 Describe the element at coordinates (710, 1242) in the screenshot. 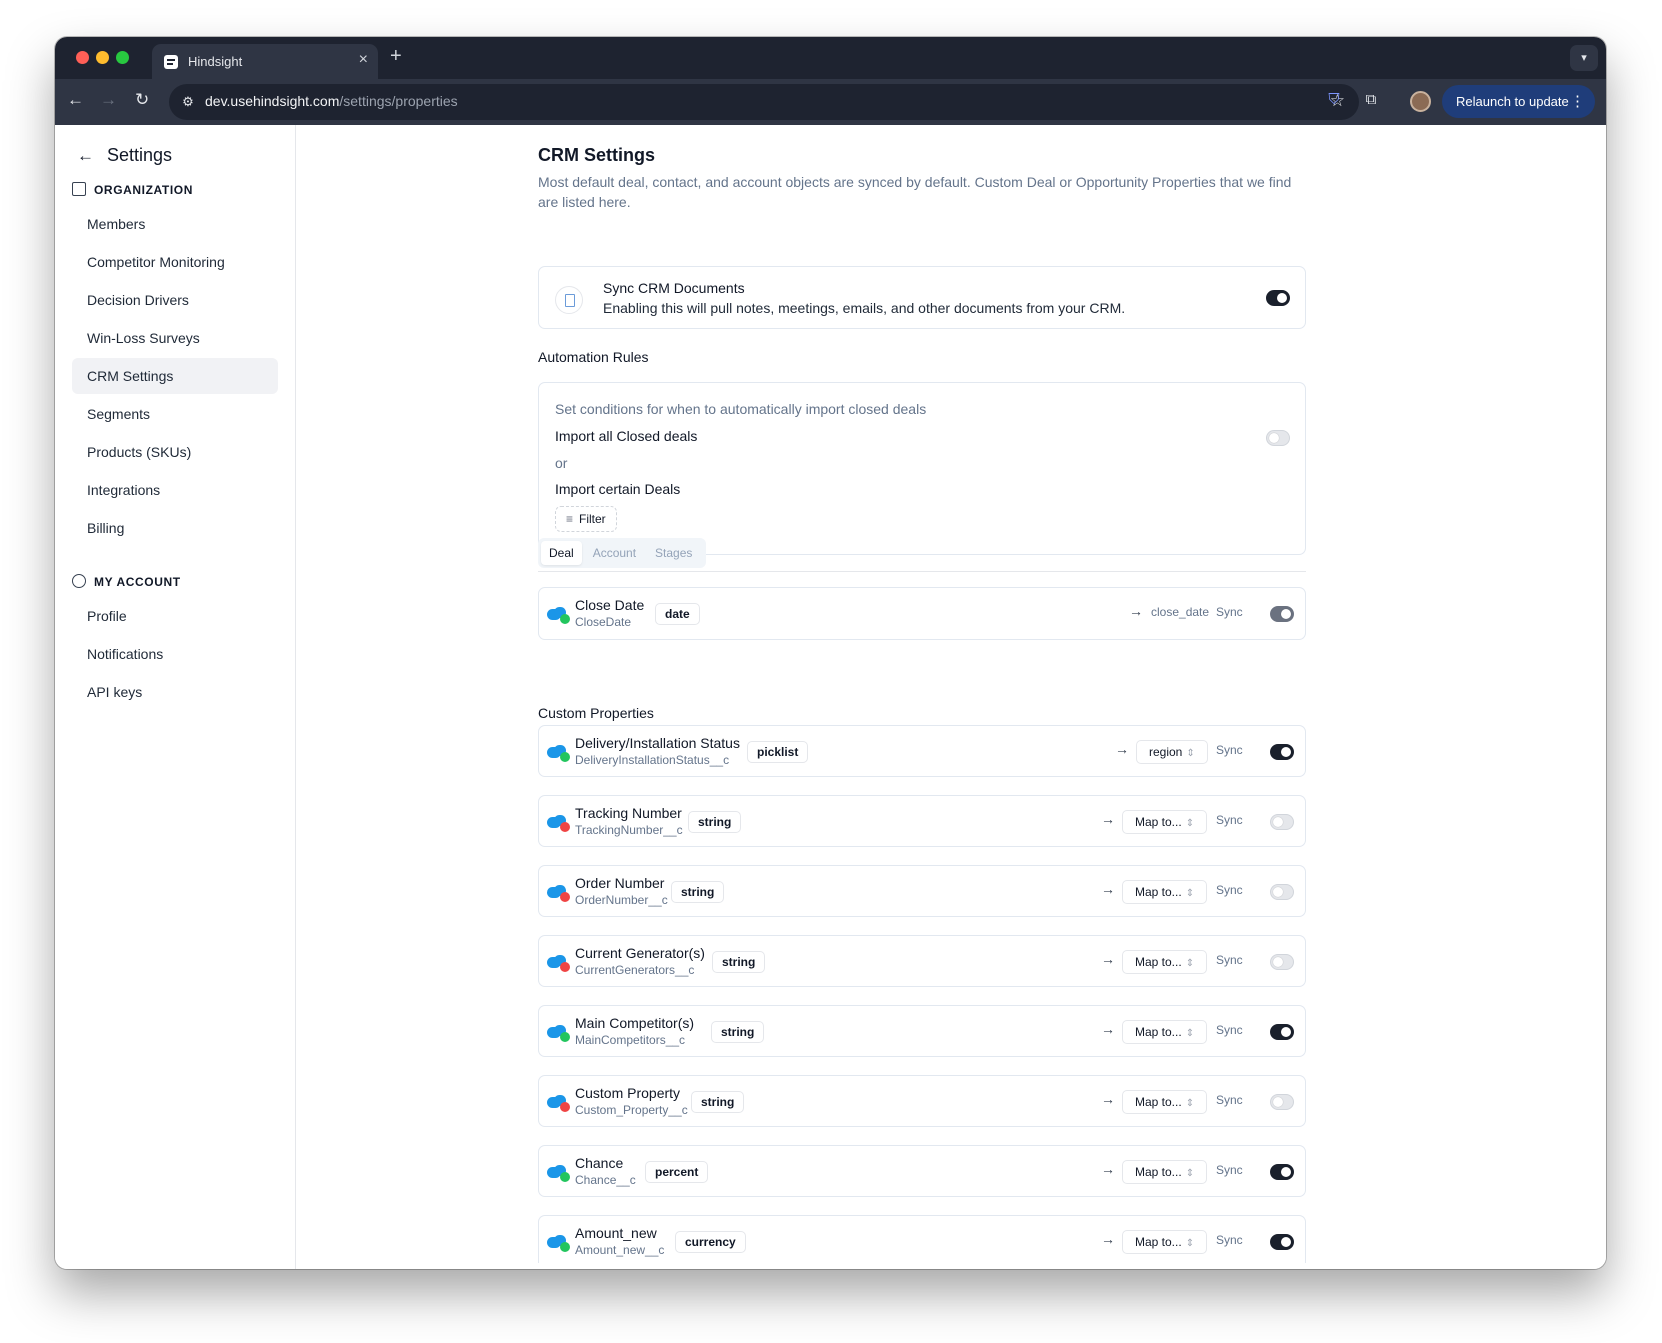

I see `property-type-badge: currency` at that location.